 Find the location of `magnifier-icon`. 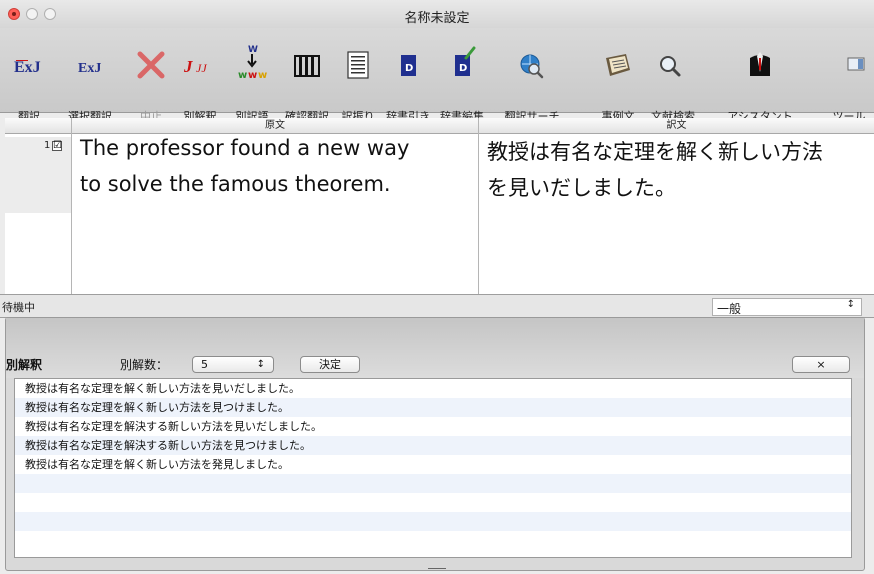

magnifier-icon is located at coordinates (670, 66).